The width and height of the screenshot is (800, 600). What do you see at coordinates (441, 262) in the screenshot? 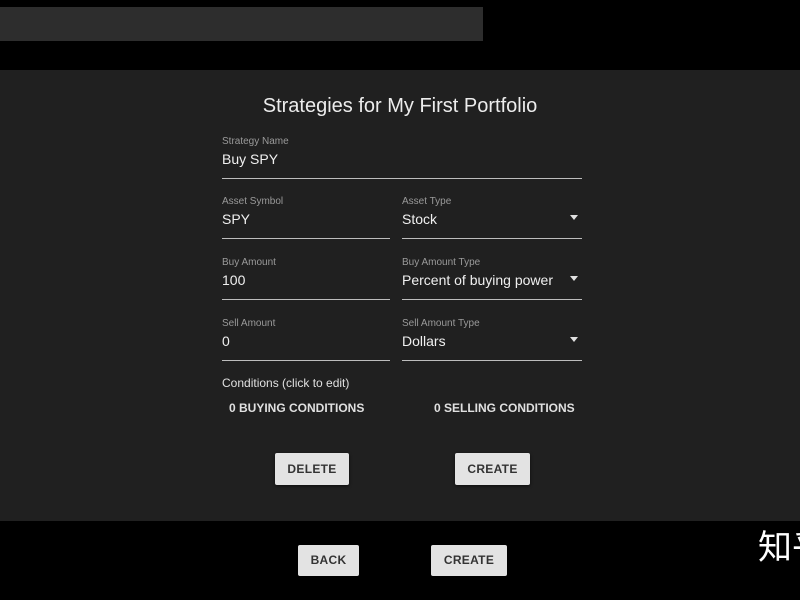
I see `buy-amount-type-label: Buy Amount Type` at bounding box center [441, 262].